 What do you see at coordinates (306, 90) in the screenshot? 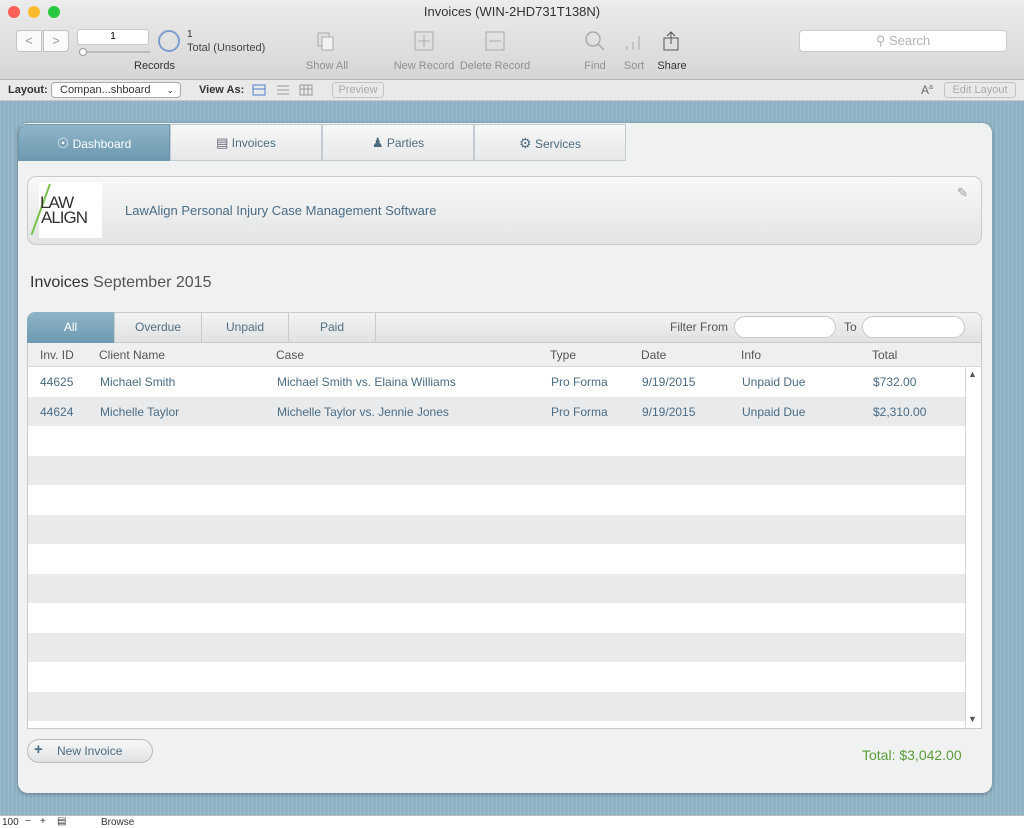
I see `table-view-icon` at bounding box center [306, 90].